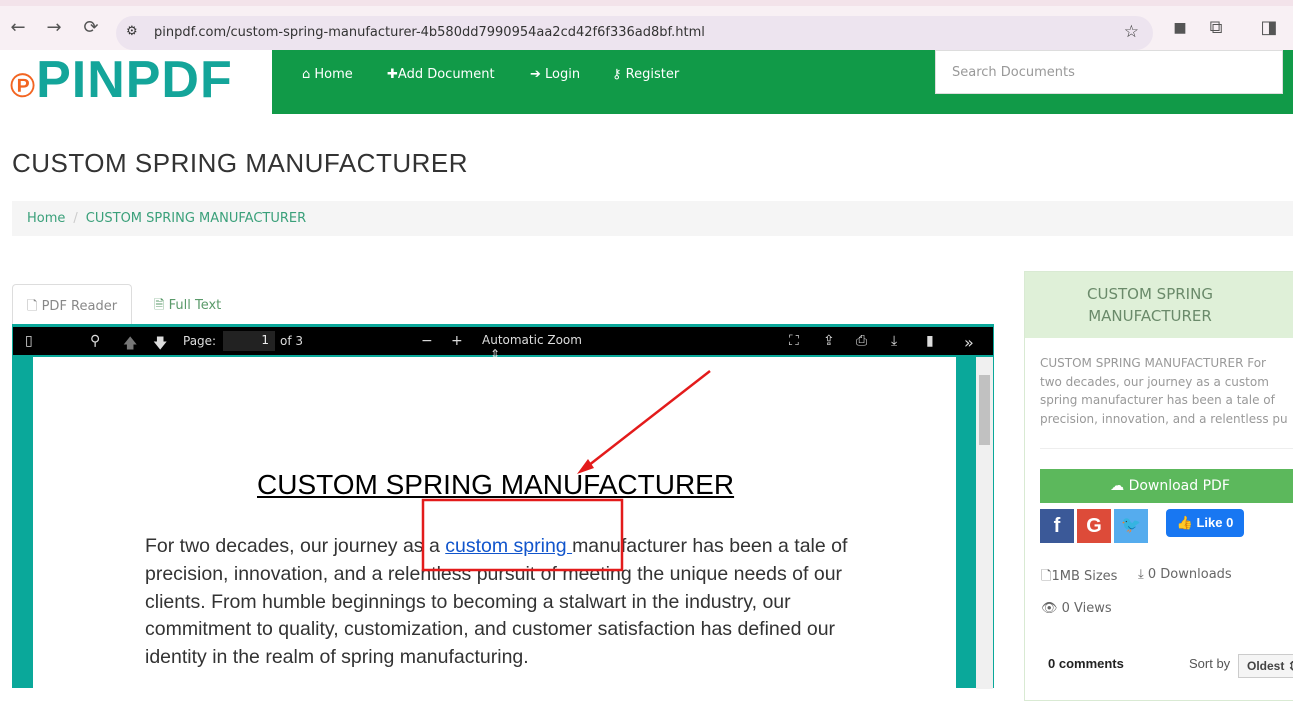  Describe the element at coordinates (647, 420) in the screenshot. I see `annotation-arrow` at that location.